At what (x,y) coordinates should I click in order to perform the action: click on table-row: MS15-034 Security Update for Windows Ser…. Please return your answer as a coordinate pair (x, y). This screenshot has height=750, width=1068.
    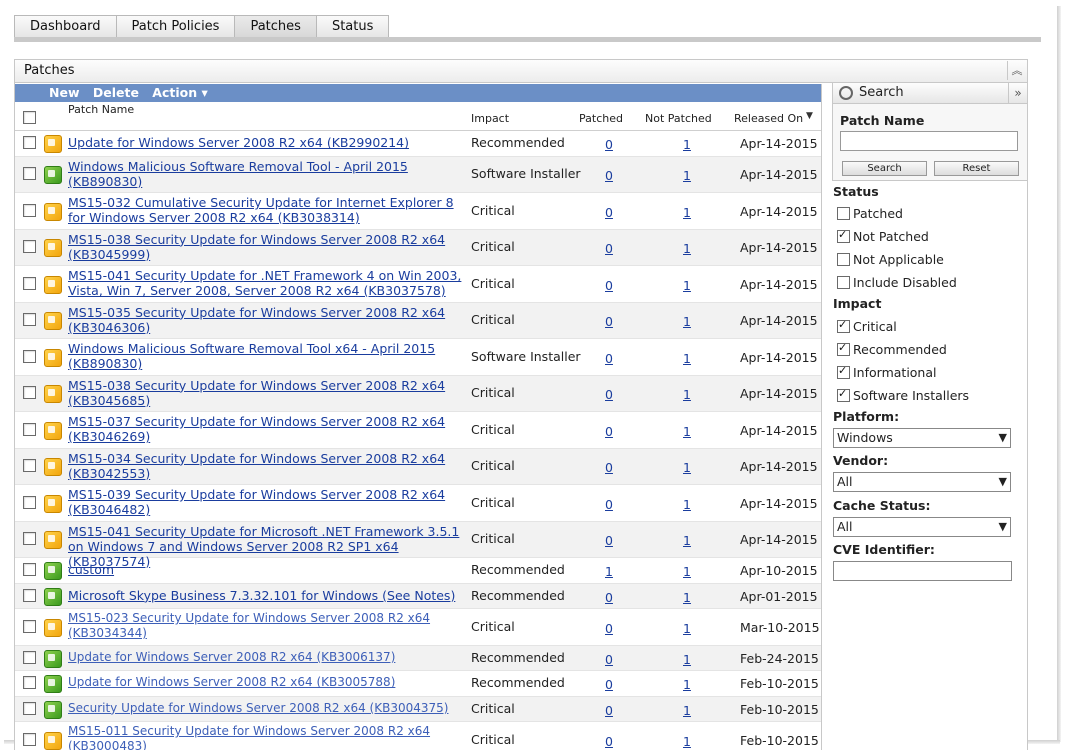
    Looking at the image, I should click on (418, 466).